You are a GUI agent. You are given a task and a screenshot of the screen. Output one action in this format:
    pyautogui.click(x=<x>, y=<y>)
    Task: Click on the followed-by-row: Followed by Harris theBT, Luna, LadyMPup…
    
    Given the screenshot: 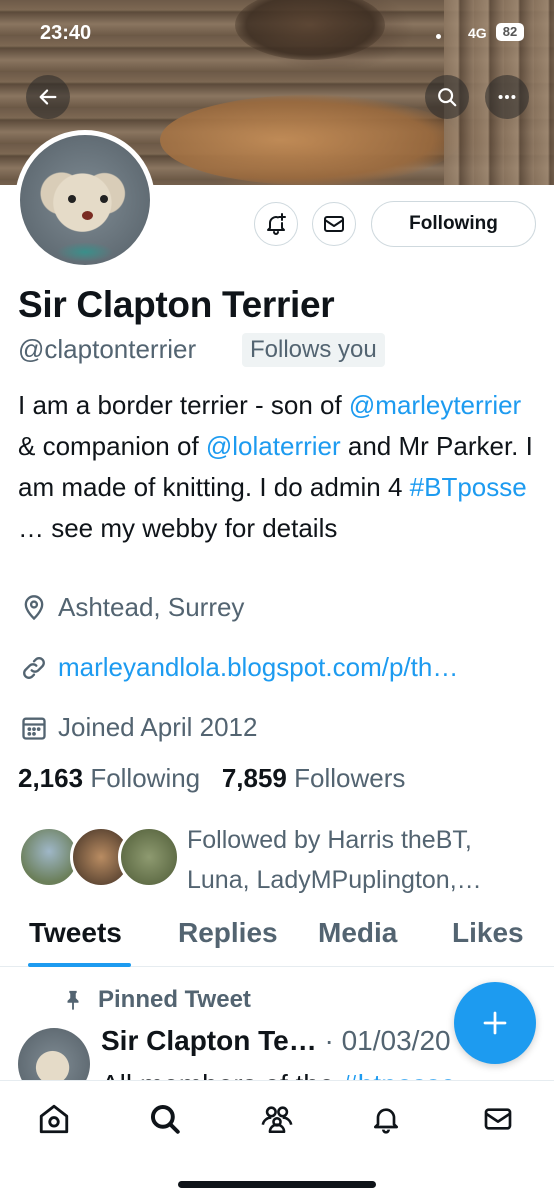 What is the action you would take?
    pyautogui.click(x=278, y=858)
    